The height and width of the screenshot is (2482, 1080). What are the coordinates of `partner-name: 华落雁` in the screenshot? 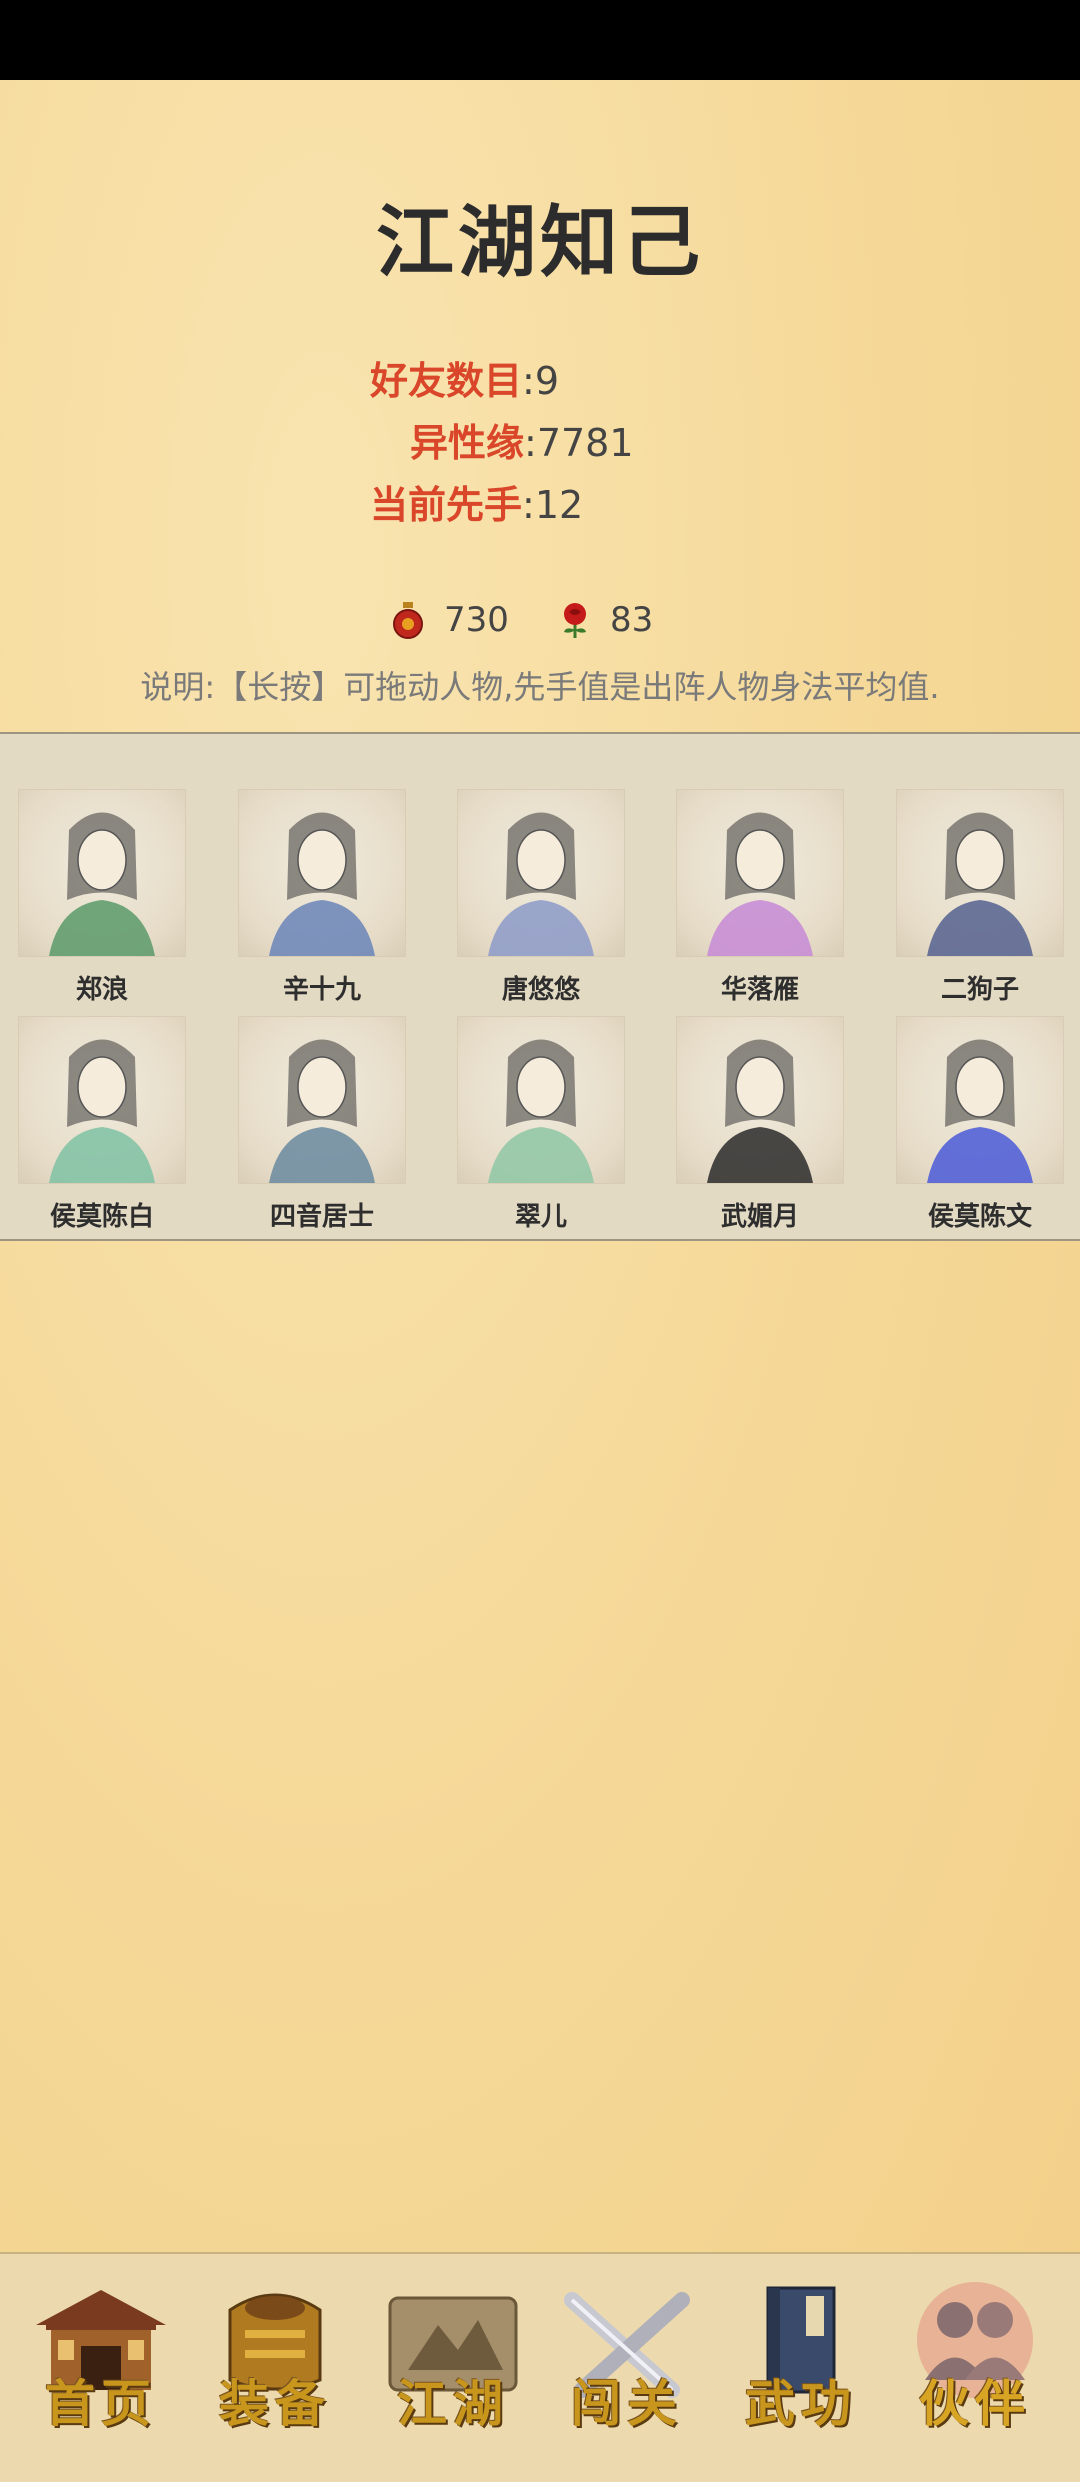 It's located at (759, 990).